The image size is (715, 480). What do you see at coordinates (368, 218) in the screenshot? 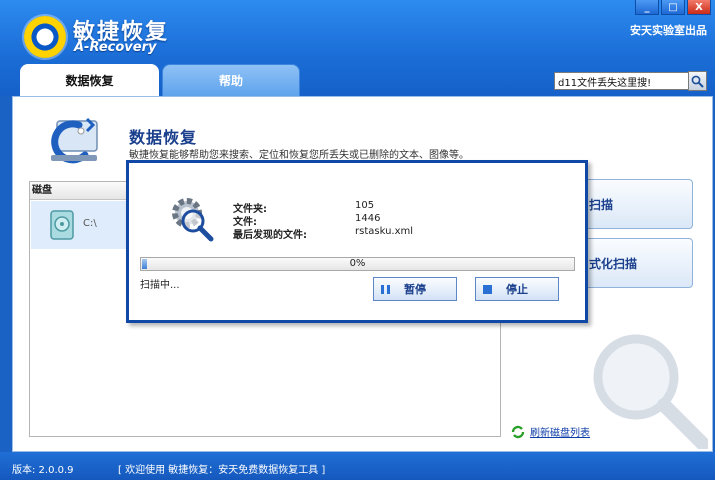
I see `file-count-value: 1446` at bounding box center [368, 218].